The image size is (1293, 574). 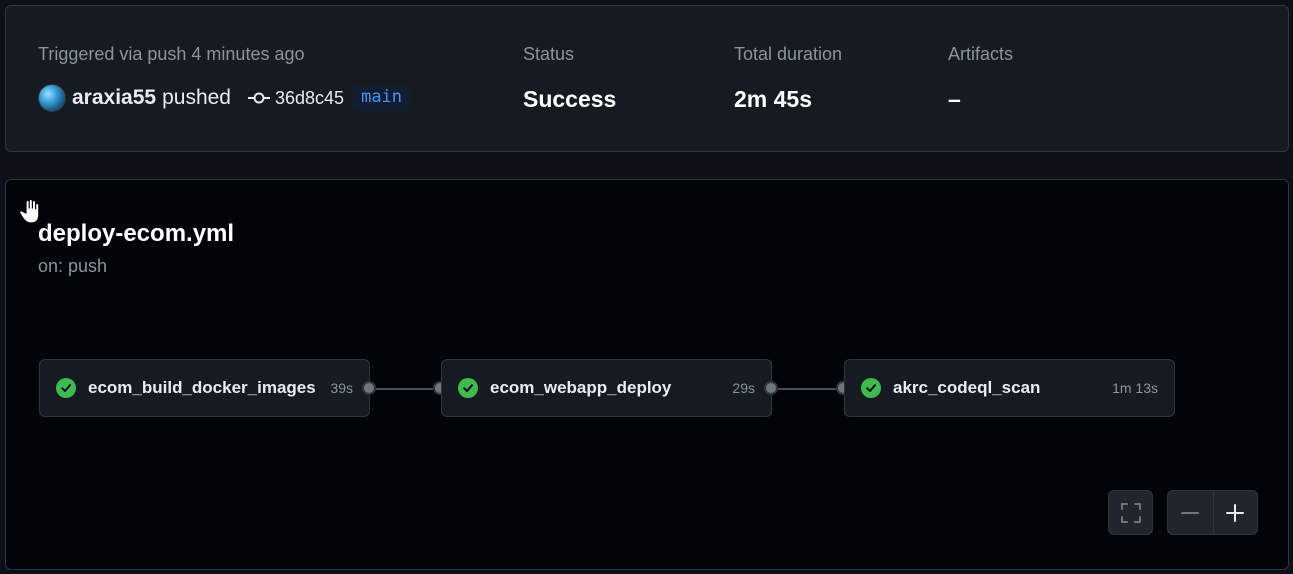 I want to click on status-label: Status, so click(x=549, y=54).